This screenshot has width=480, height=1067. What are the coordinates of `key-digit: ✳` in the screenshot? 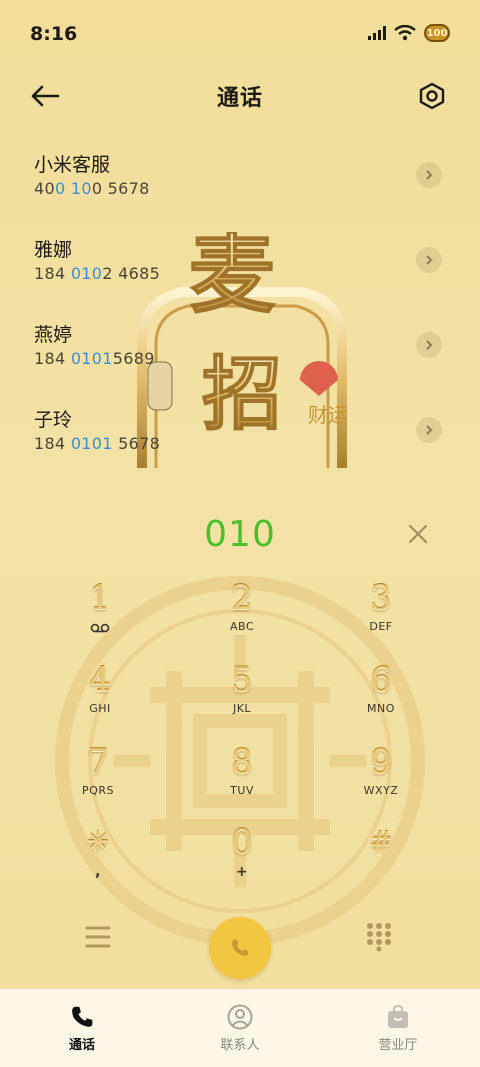 It's located at (98, 841).